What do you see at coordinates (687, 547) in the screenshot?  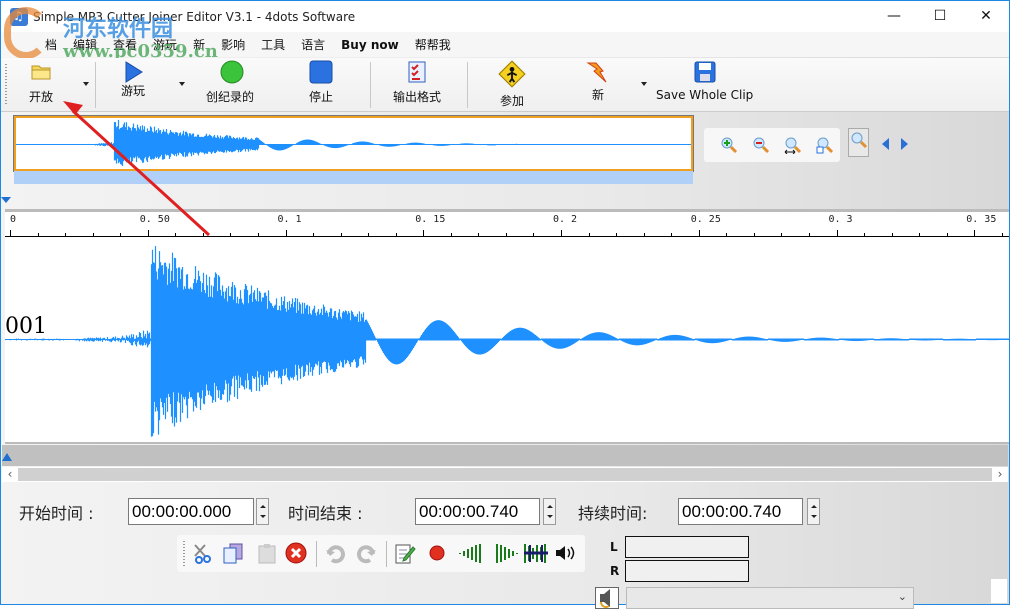 I see `left-level-meter` at bounding box center [687, 547].